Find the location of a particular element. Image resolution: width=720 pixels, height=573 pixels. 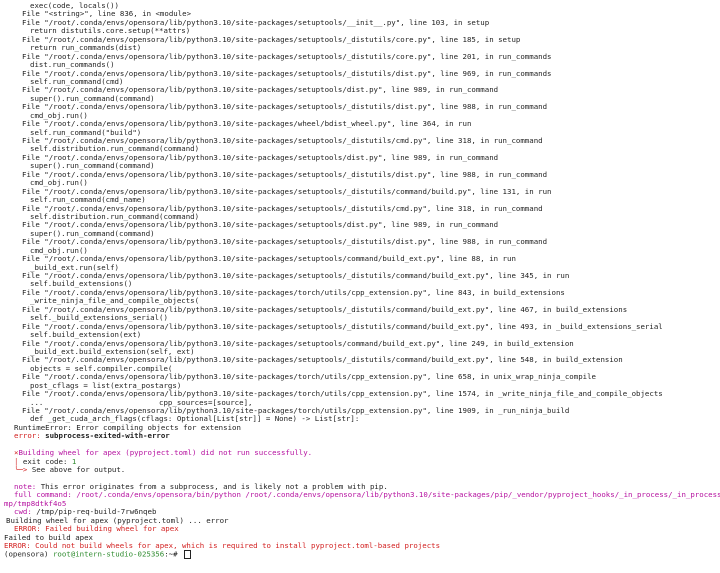

see-above-line: ╰─> See above for output. is located at coordinates (362, 470).